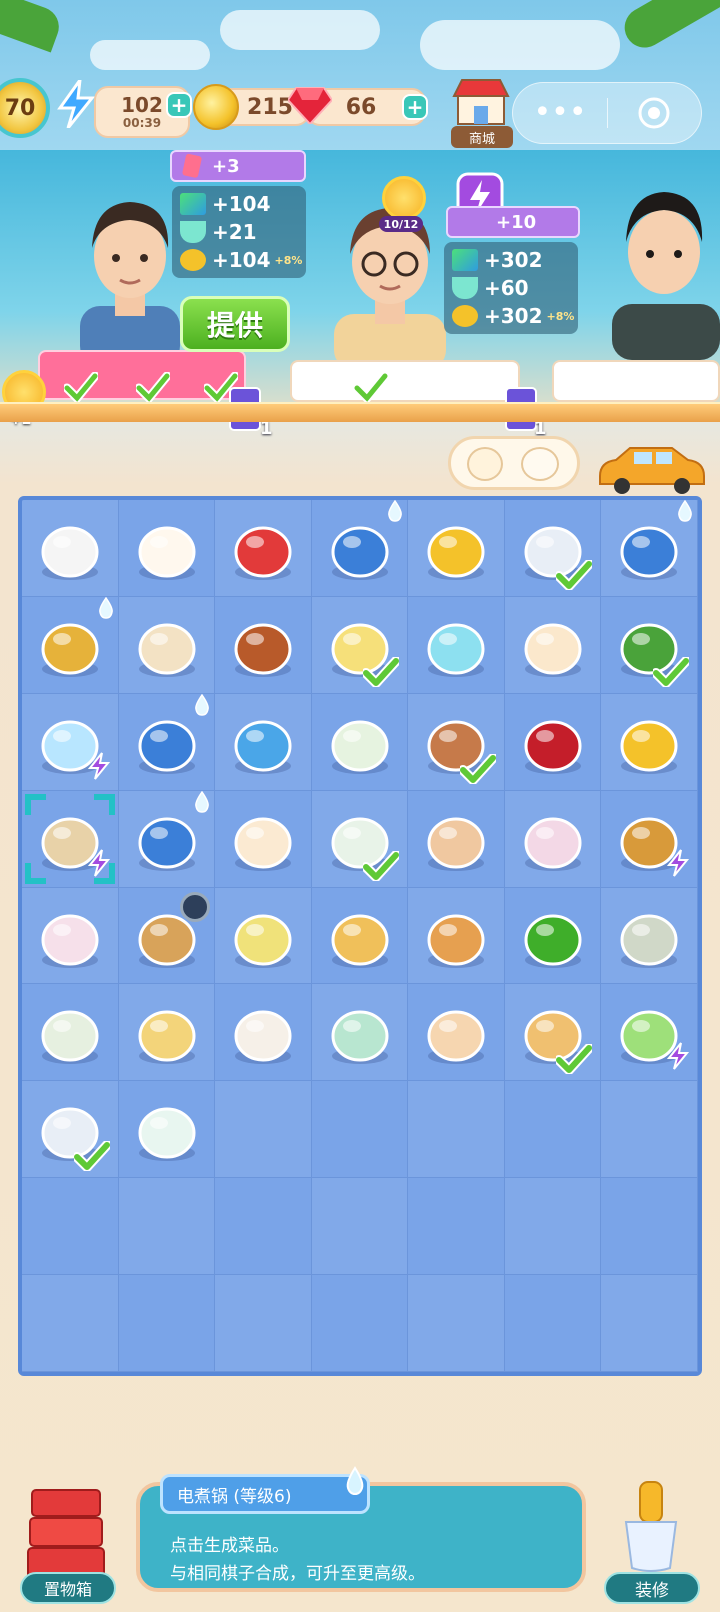 This screenshot has height=1612, width=720. Describe the element at coordinates (481, 102) in the screenshot. I see `shop-icon` at that location.